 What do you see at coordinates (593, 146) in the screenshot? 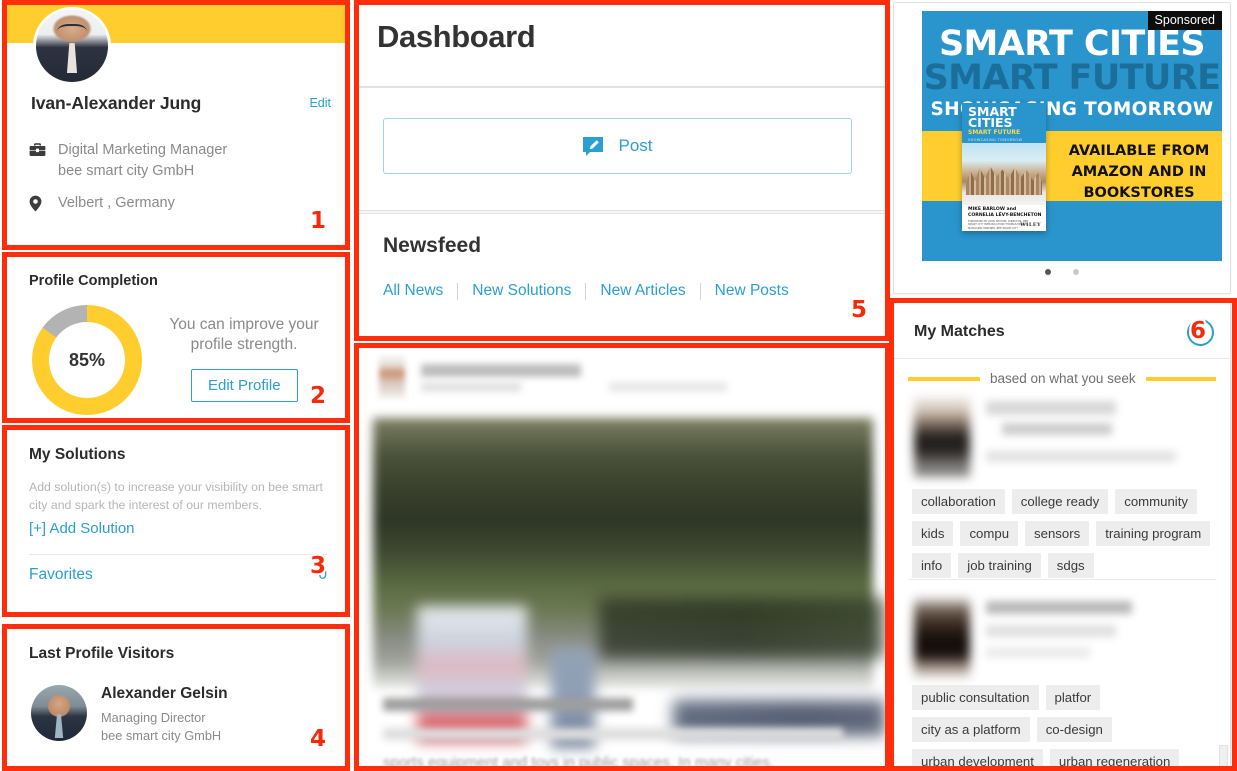
I see `post-pencil-icon` at bounding box center [593, 146].